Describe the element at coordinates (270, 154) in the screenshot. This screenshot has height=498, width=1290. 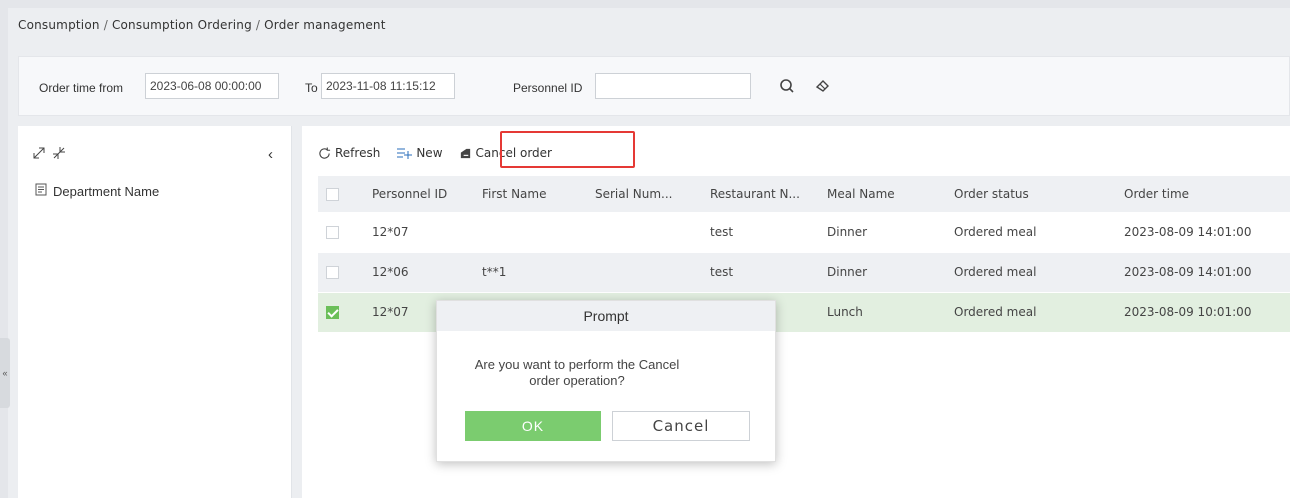
I see `collapse-panel-arrow: ‹` at that location.